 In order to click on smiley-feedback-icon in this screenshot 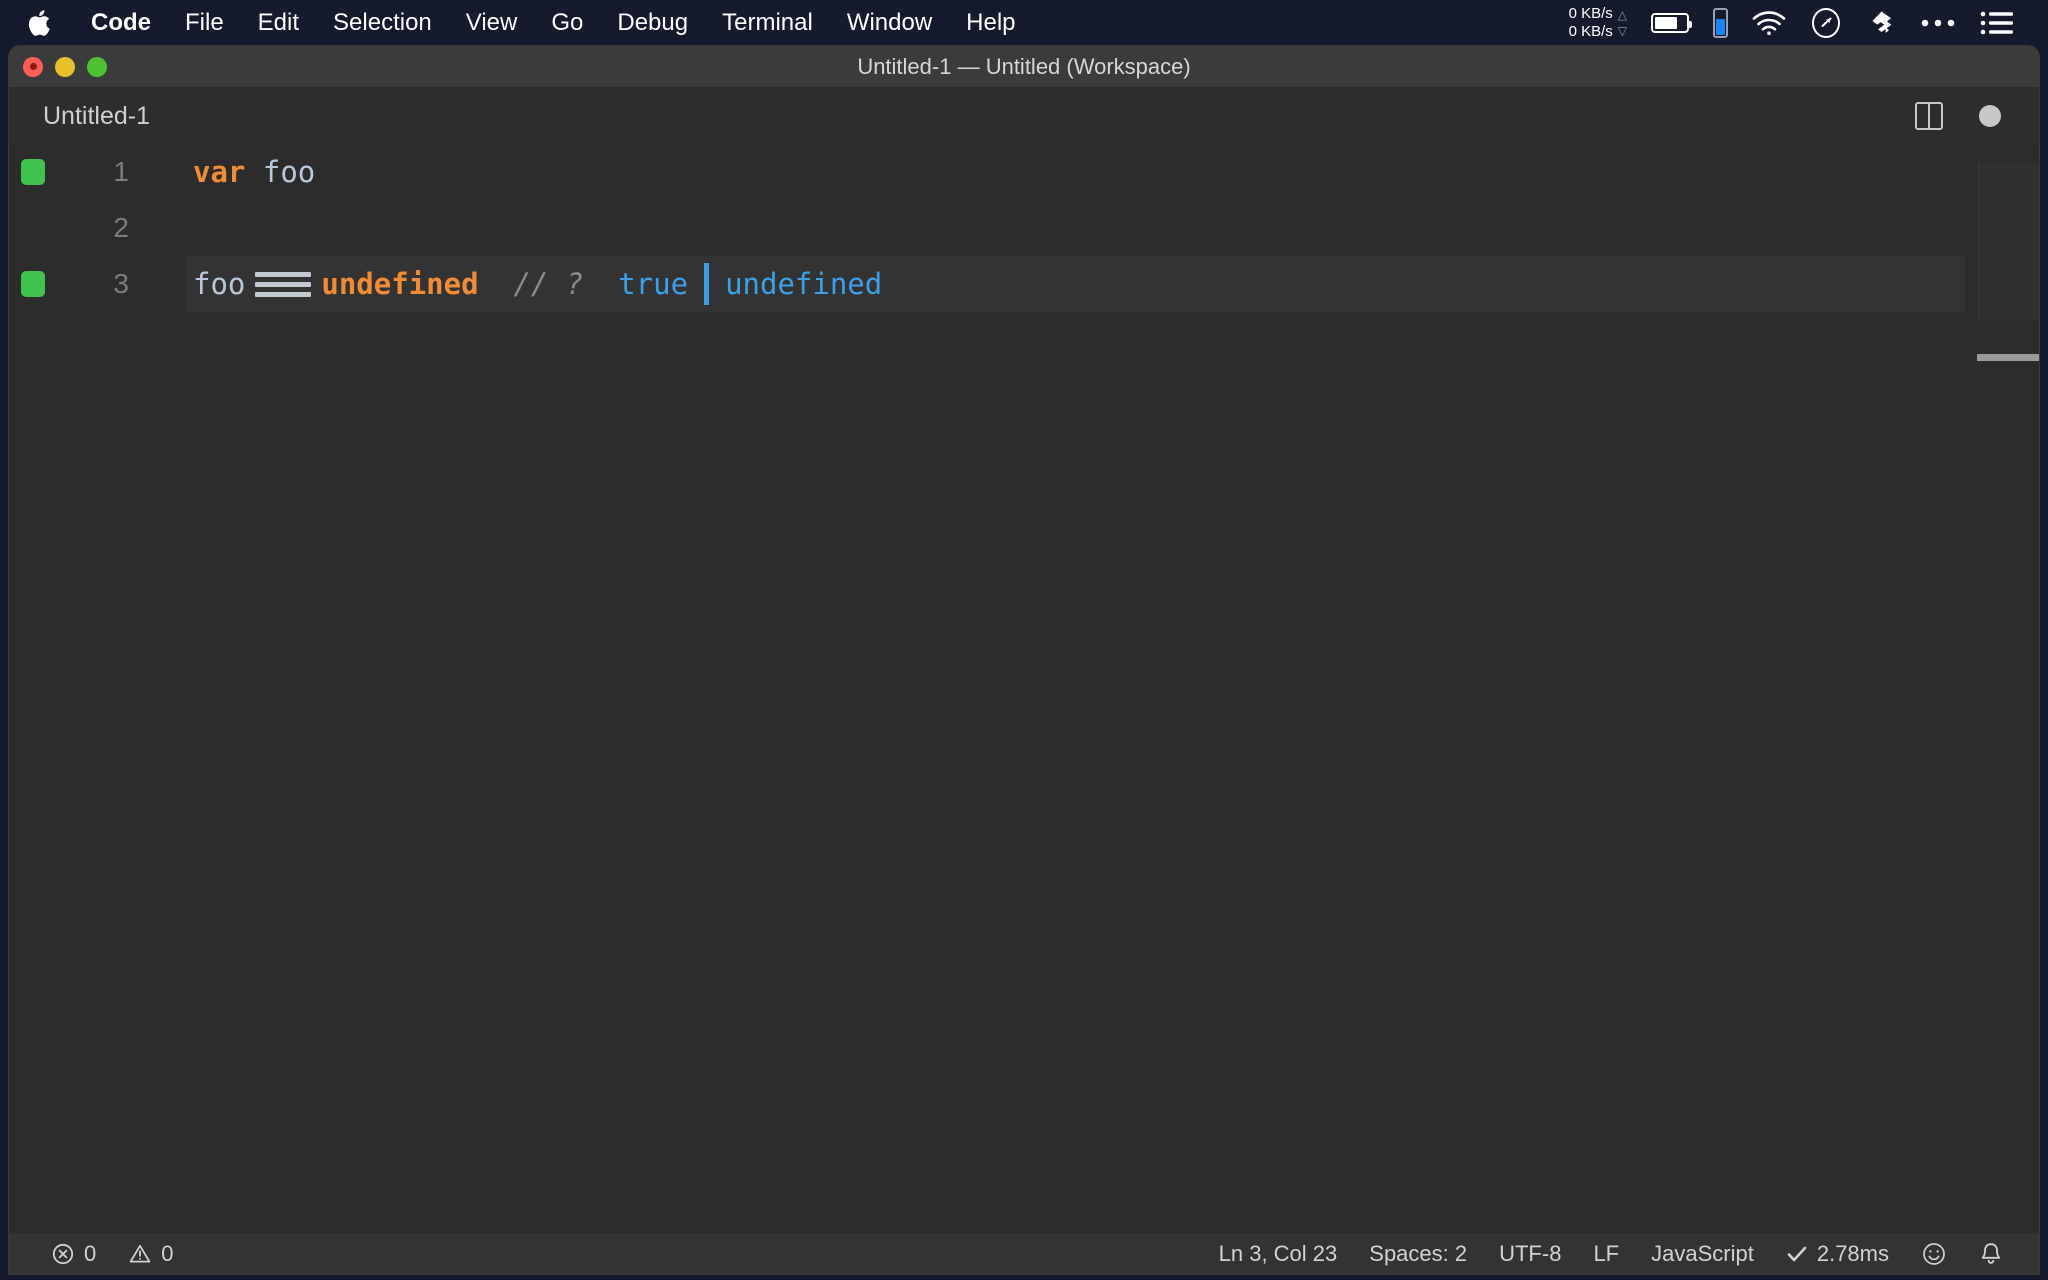, I will do `click(1934, 1254)`.